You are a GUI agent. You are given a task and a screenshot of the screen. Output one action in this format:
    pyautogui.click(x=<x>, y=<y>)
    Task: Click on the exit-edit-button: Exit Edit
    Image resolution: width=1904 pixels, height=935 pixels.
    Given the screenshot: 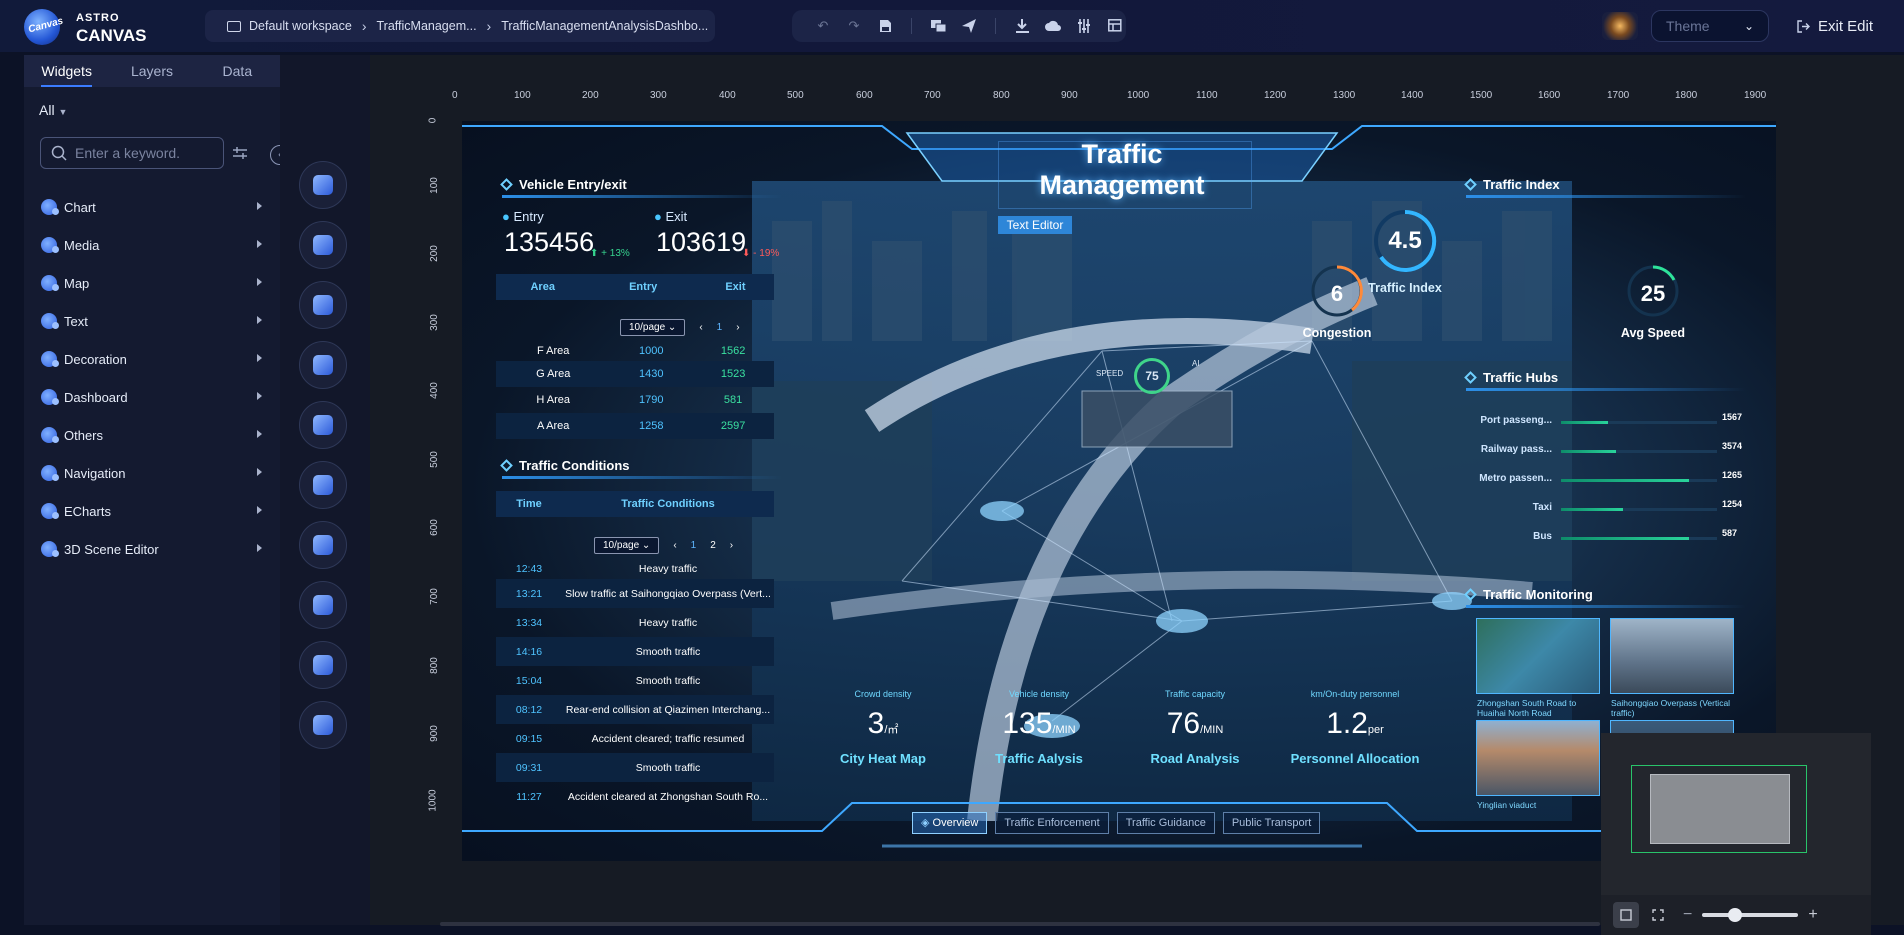 What is the action you would take?
    pyautogui.click(x=1842, y=26)
    